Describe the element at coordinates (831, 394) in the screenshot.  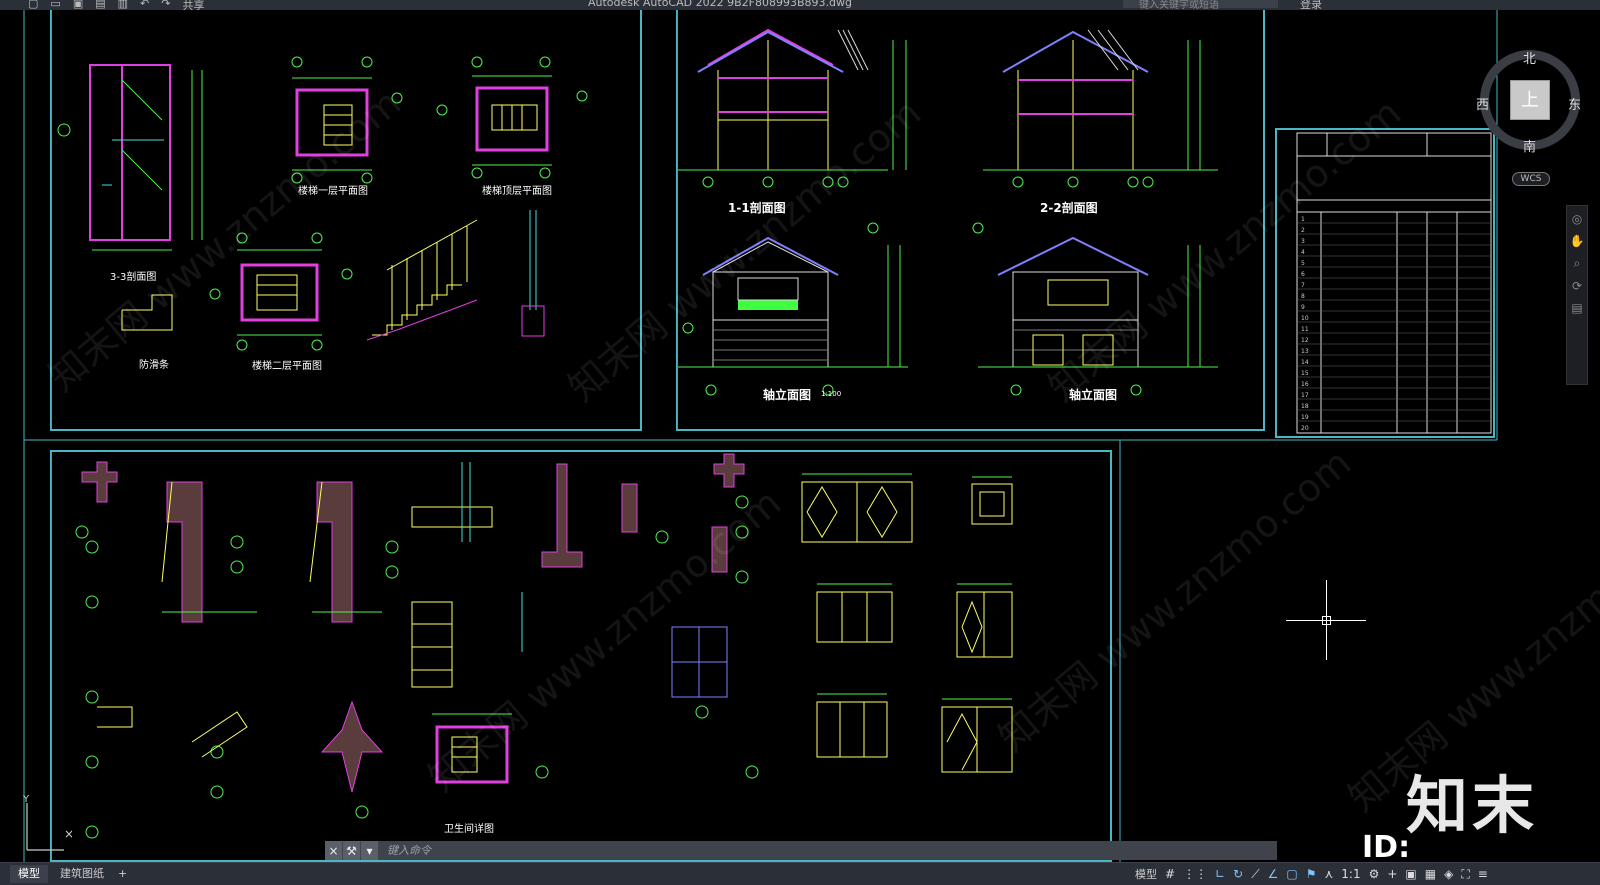
I see `drawing-scale-label: 1:100` at that location.